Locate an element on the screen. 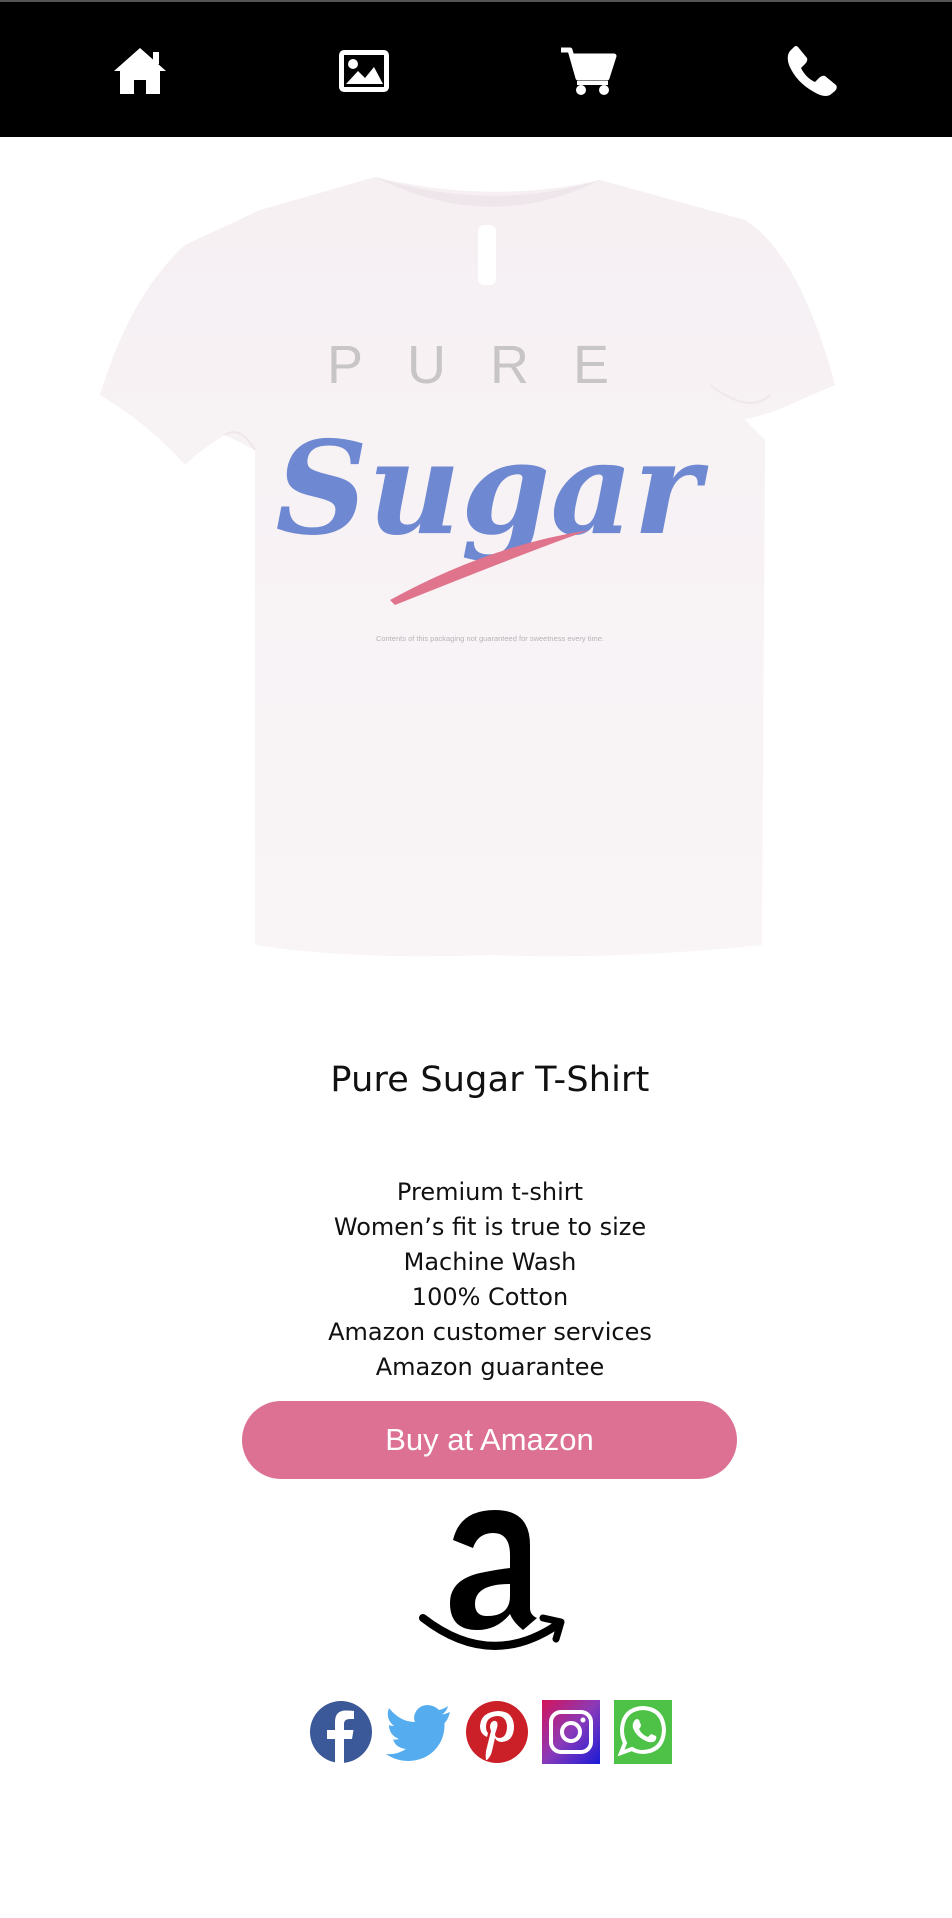 The height and width of the screenshot is (1918, 952). nav-gallery-button is located at coordinates (364, 71).